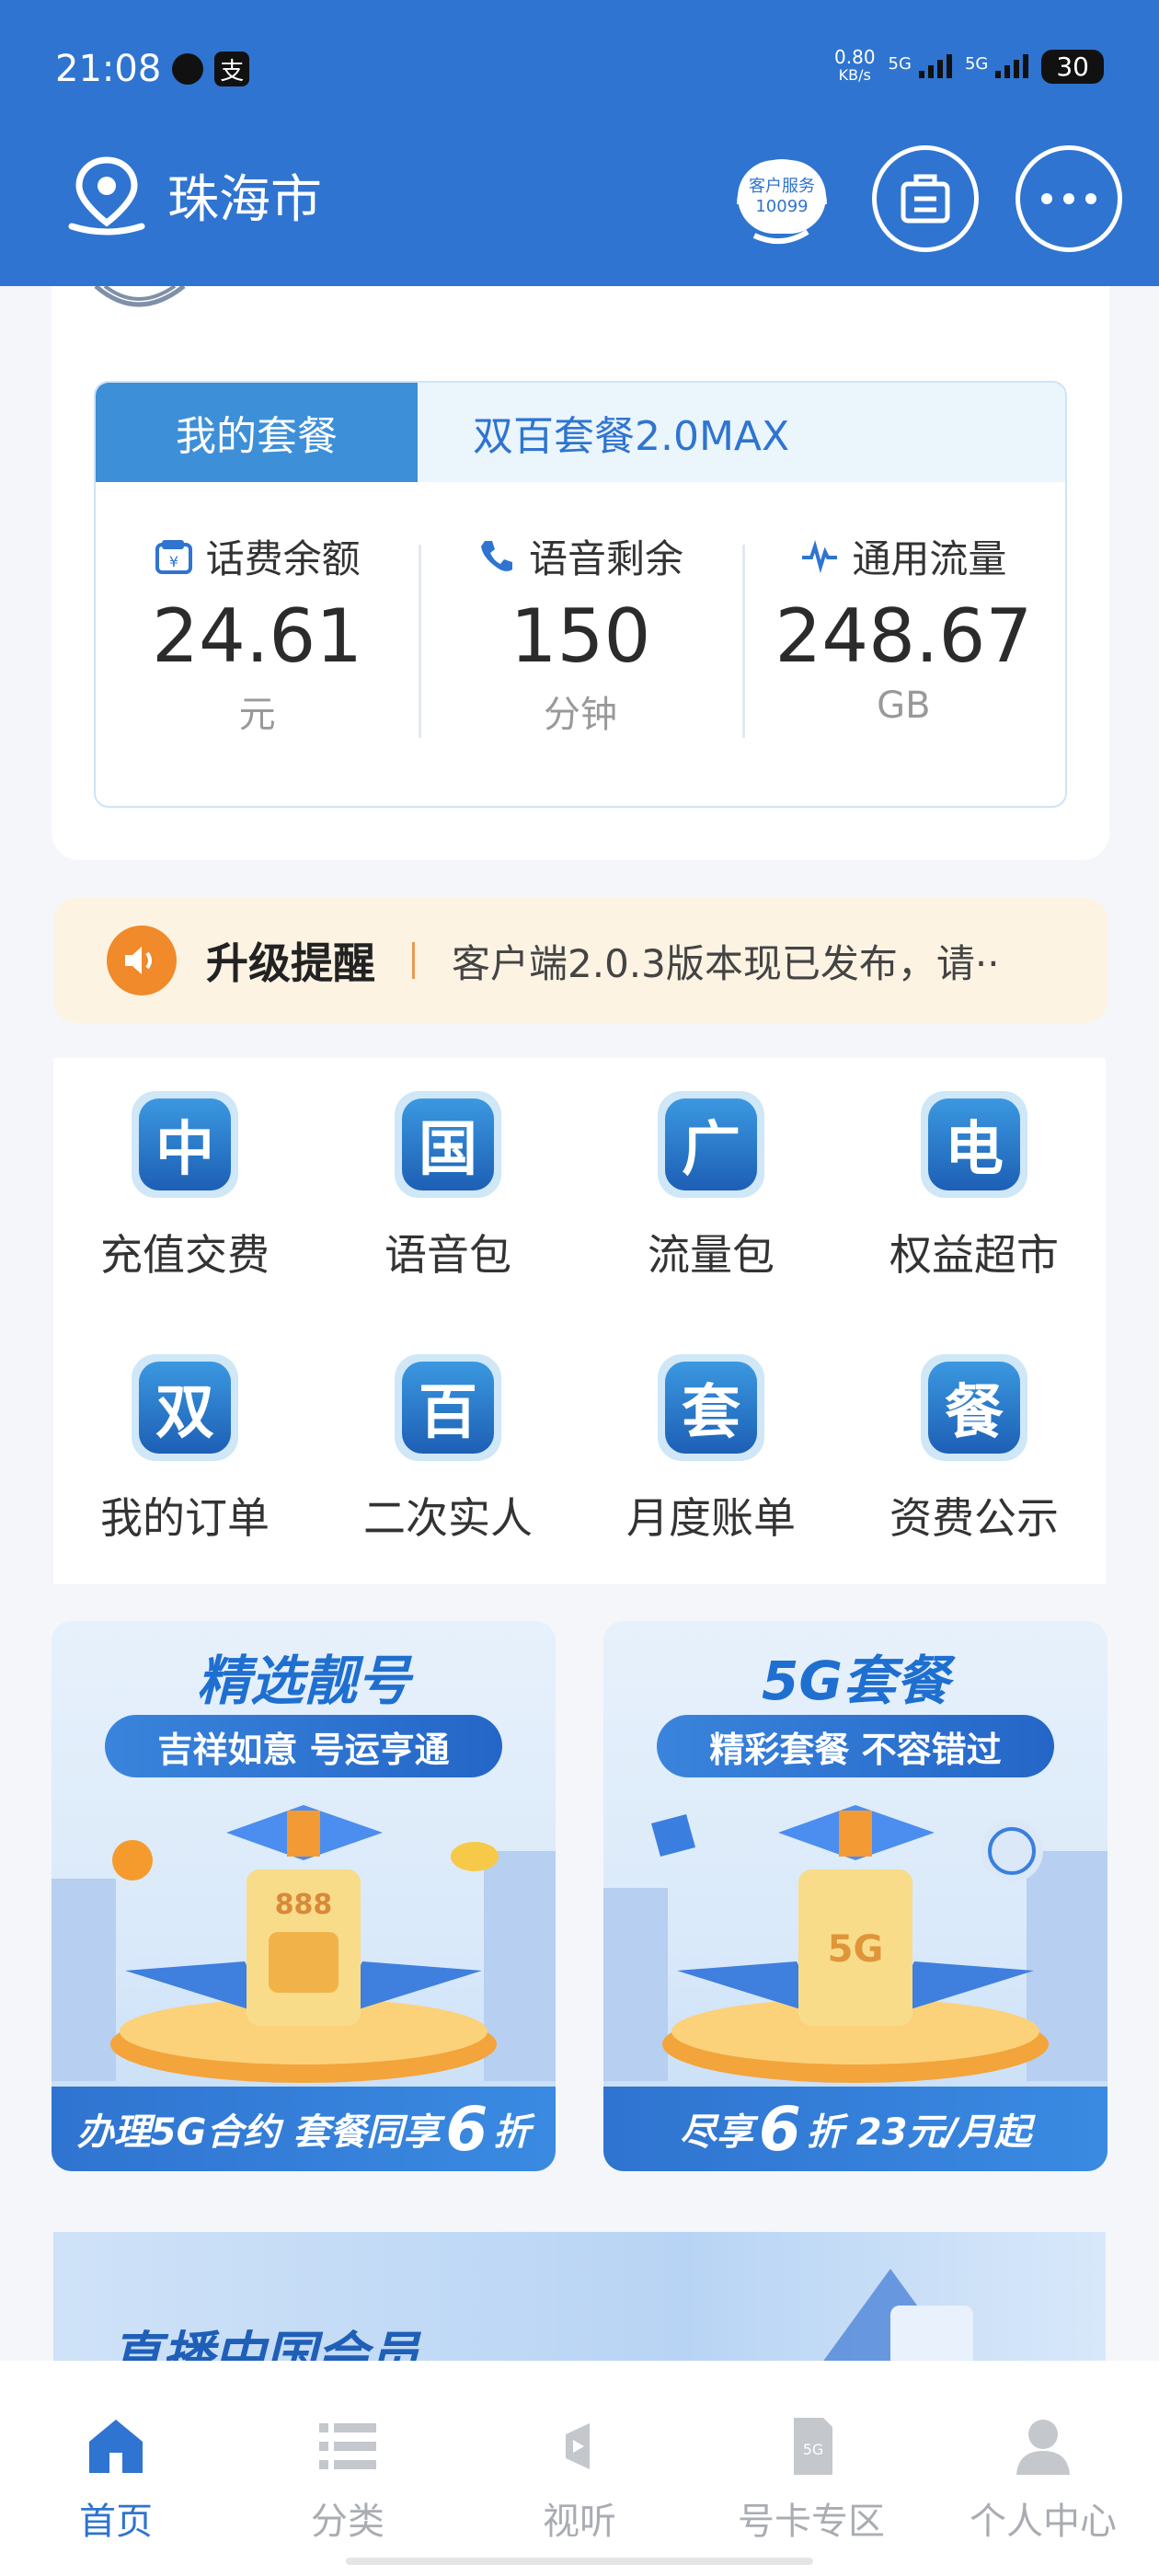 The height and width of the screenshot is (2576, 1159). What do you see at coordinates (304, 1944) in the screenshot?
I see `gift-box-sim-illustration: 888` at bounding box center [304, 1944].